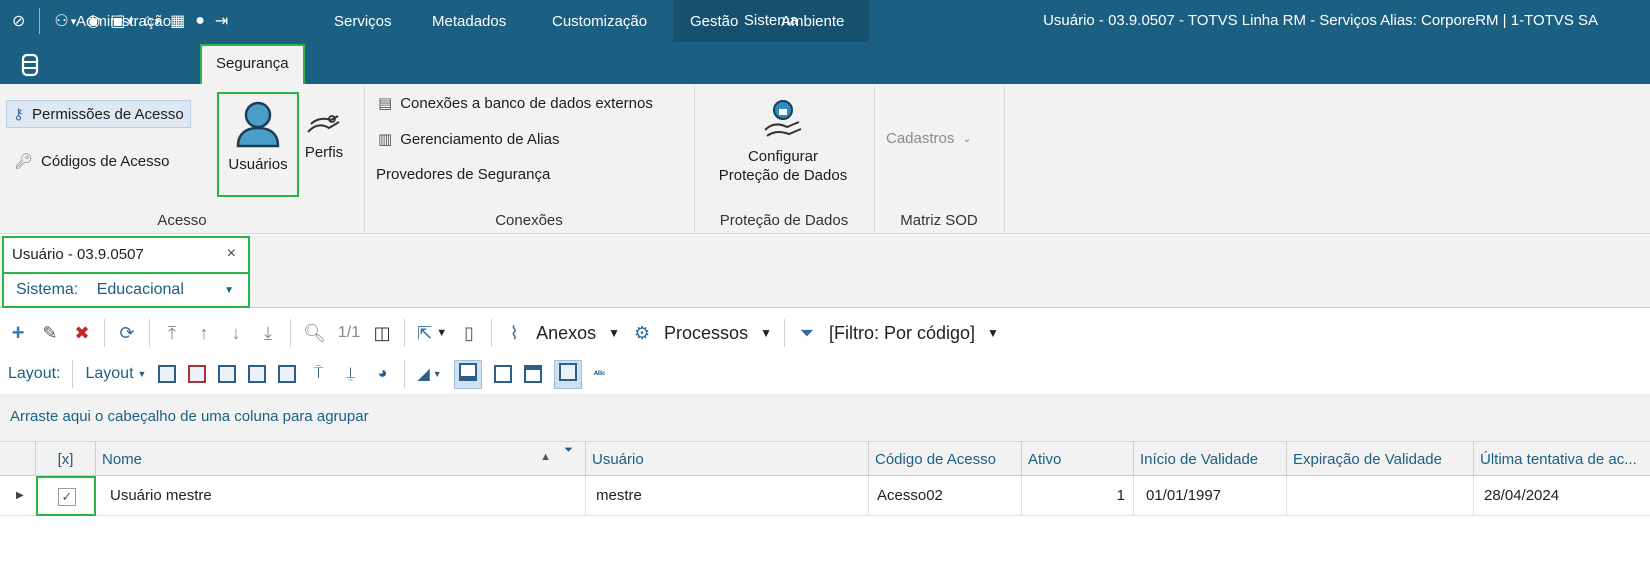  Describe the element at coordinates (66, 459) in the screenshot. I see `header-select: [x]` at that location.